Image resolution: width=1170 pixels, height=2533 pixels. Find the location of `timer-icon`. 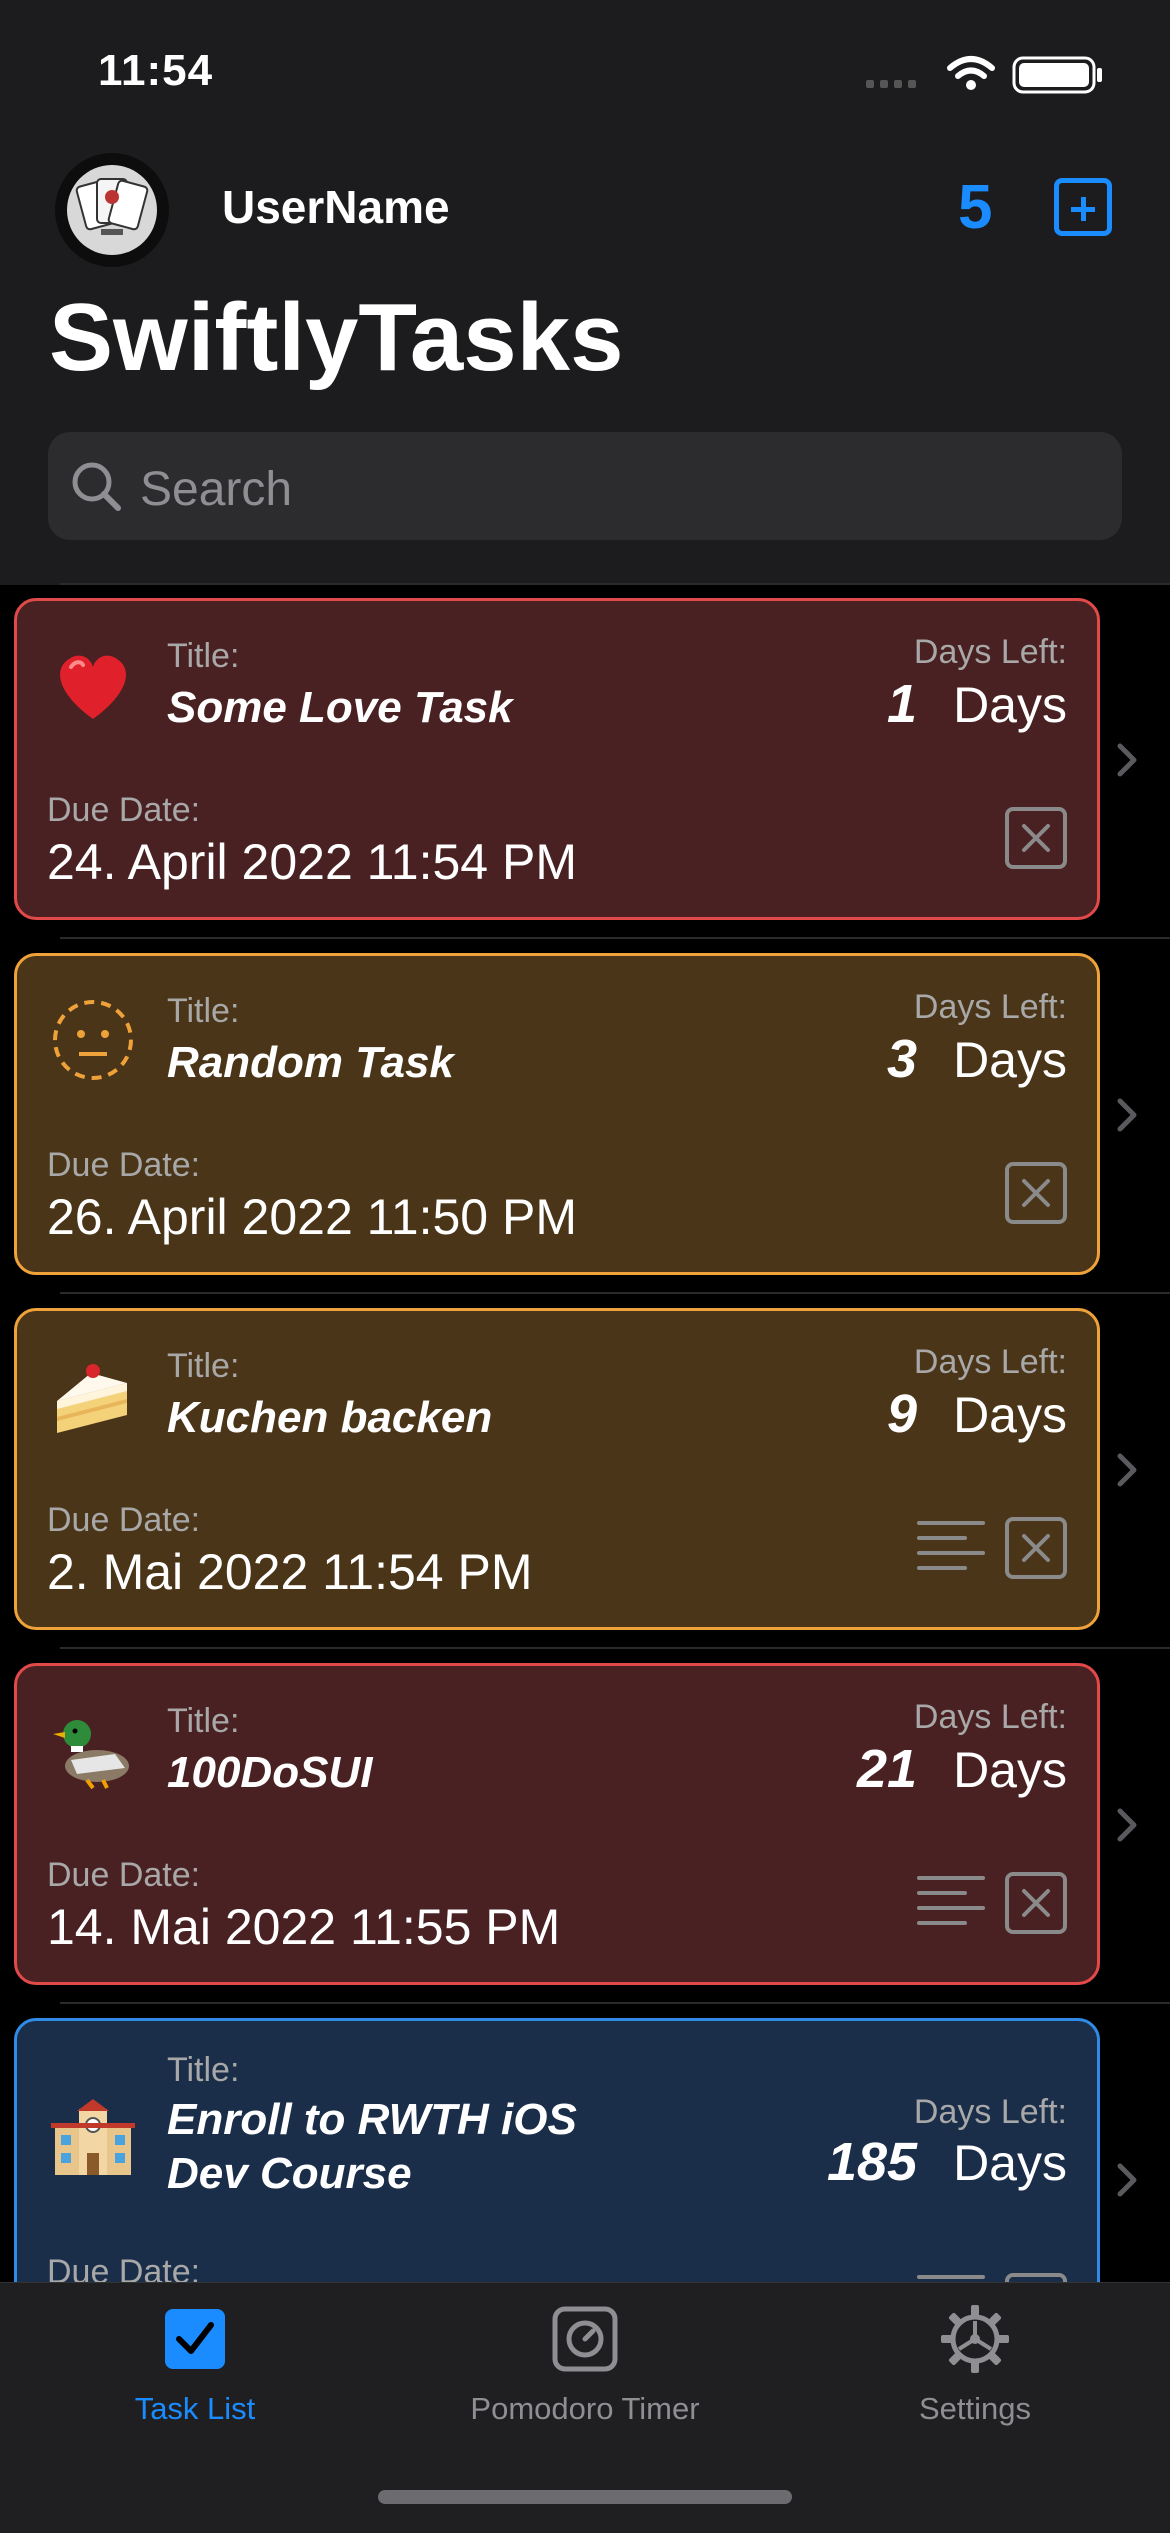

timer-icon is located at coordinates (585, 2339).